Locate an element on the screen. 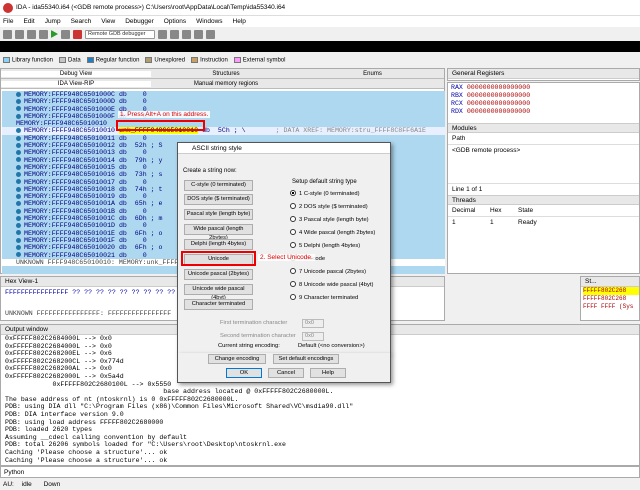  python-input: Python is located at coordinates (320, 472).